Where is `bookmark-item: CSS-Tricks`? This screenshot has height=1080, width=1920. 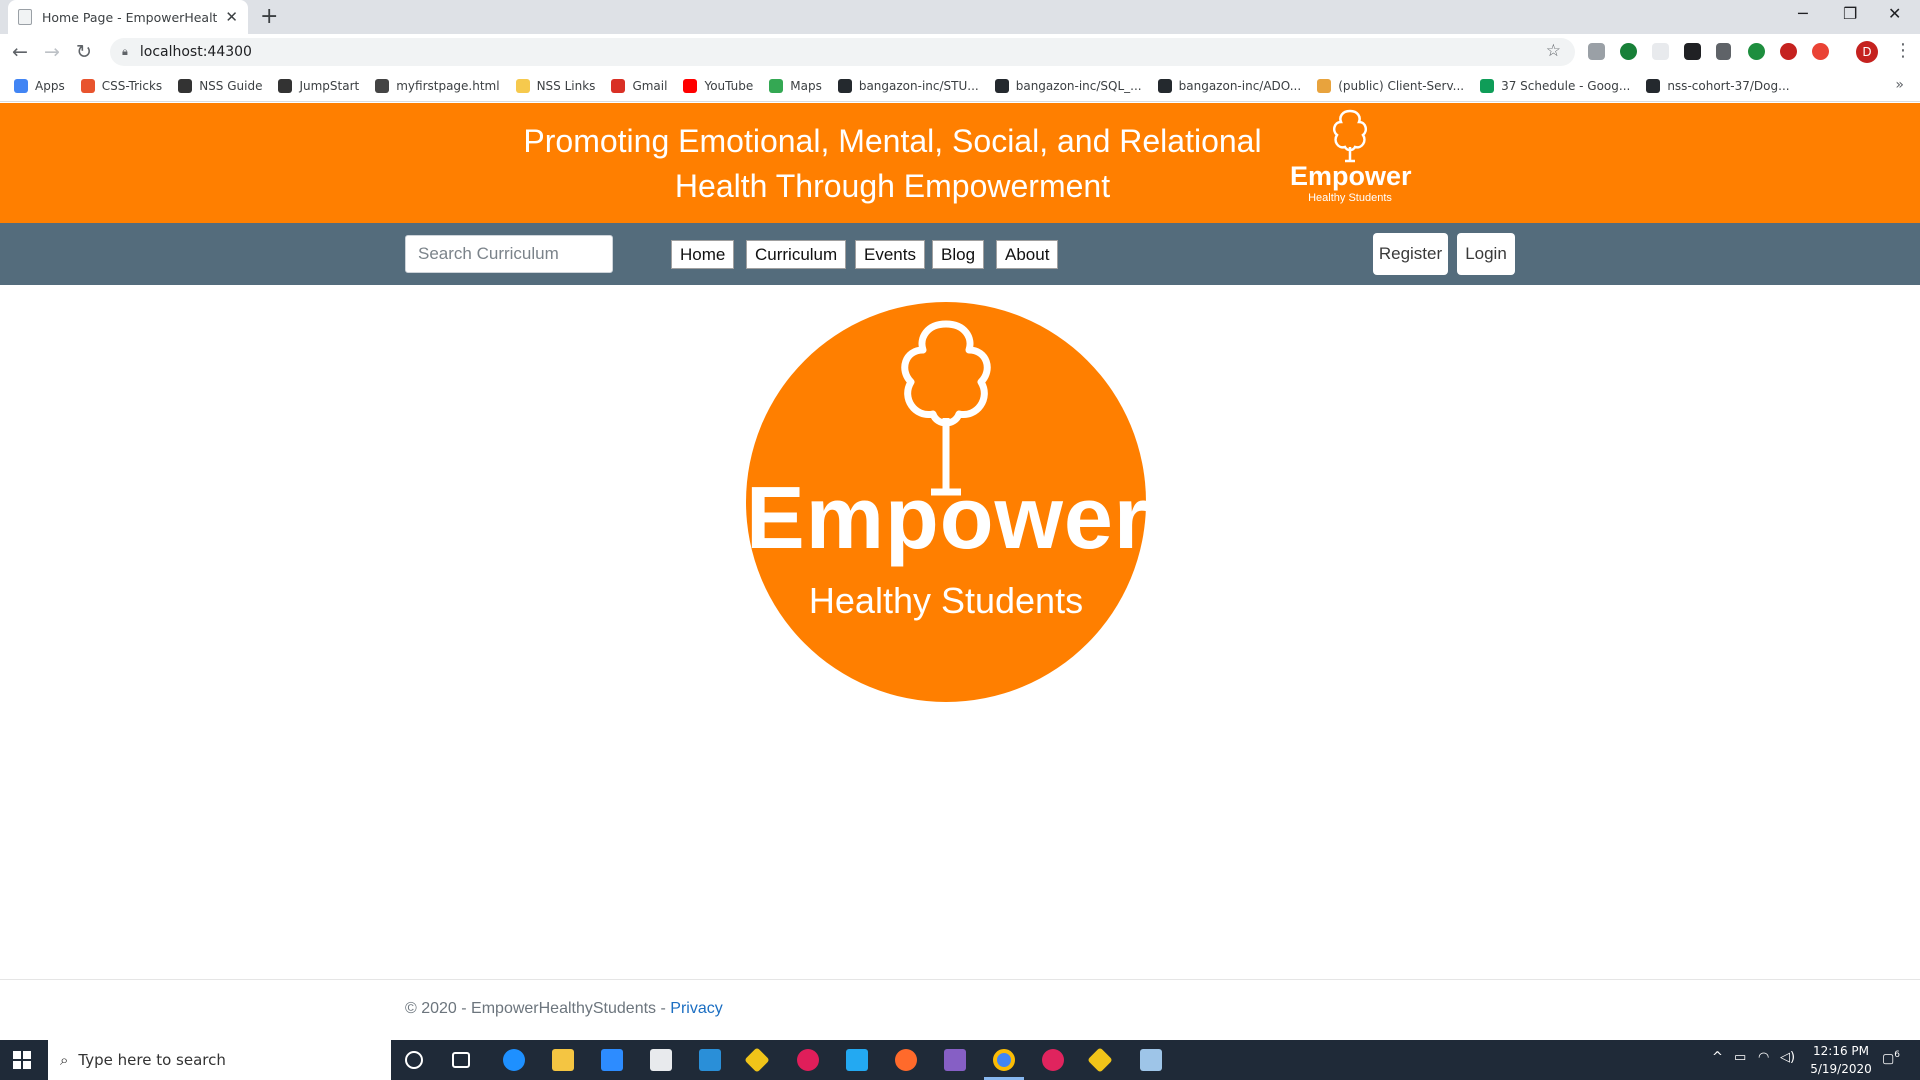 bookmark-item: CSS-Tricks is located at coordinates (121, 85).